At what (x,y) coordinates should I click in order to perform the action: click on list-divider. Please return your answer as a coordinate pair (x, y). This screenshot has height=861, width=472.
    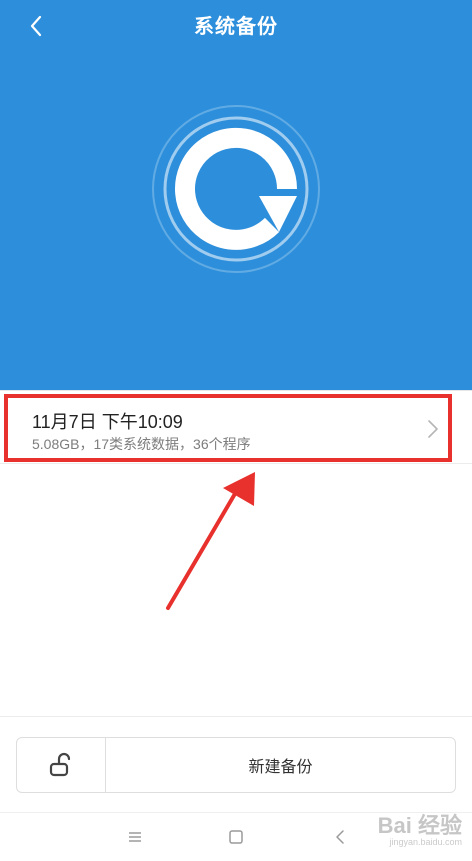
    Looking at the image, I should click on (236, 463).